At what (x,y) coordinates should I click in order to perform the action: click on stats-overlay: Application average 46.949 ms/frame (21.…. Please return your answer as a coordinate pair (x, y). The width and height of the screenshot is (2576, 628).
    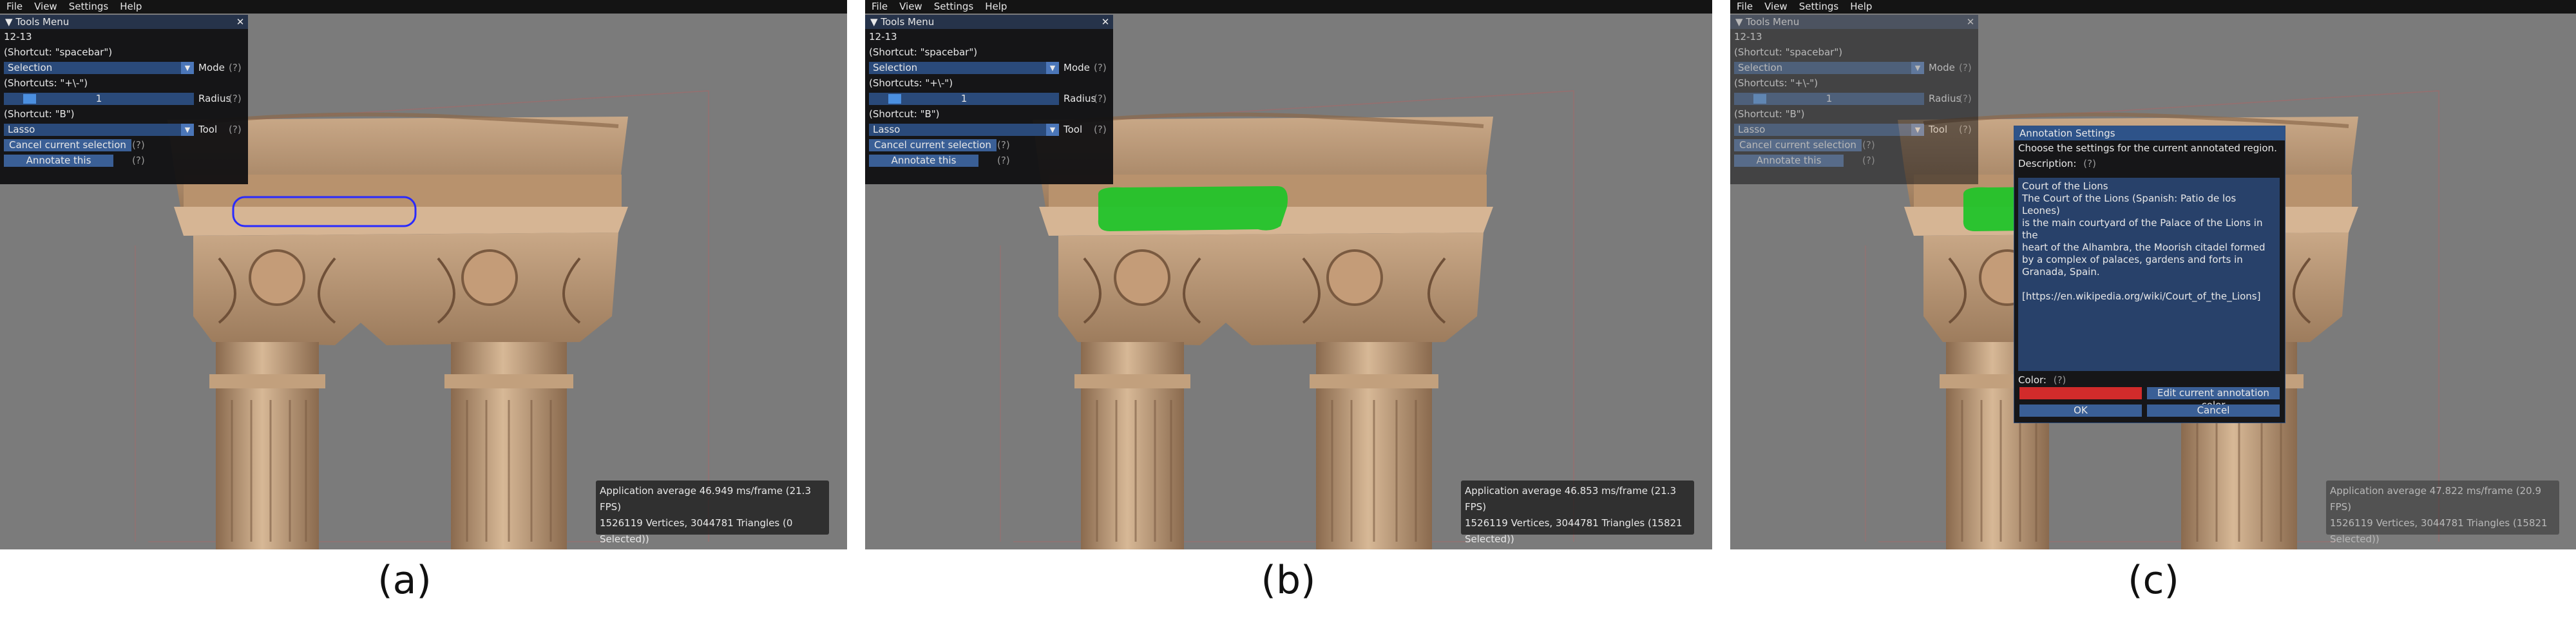
    Looking at the image, I should click on (712, 513).